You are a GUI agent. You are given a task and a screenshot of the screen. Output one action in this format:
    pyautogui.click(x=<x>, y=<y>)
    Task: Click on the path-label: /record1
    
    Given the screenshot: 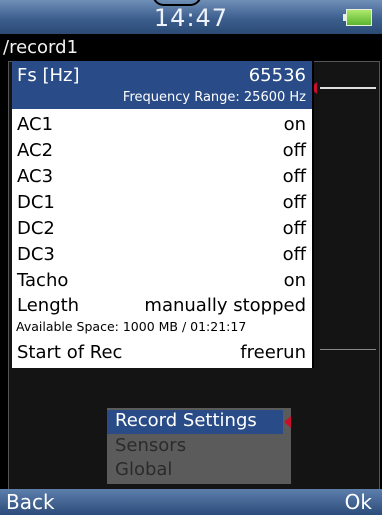 What is the action you would take?
    pyautogui.click(x=41, y=47)
    